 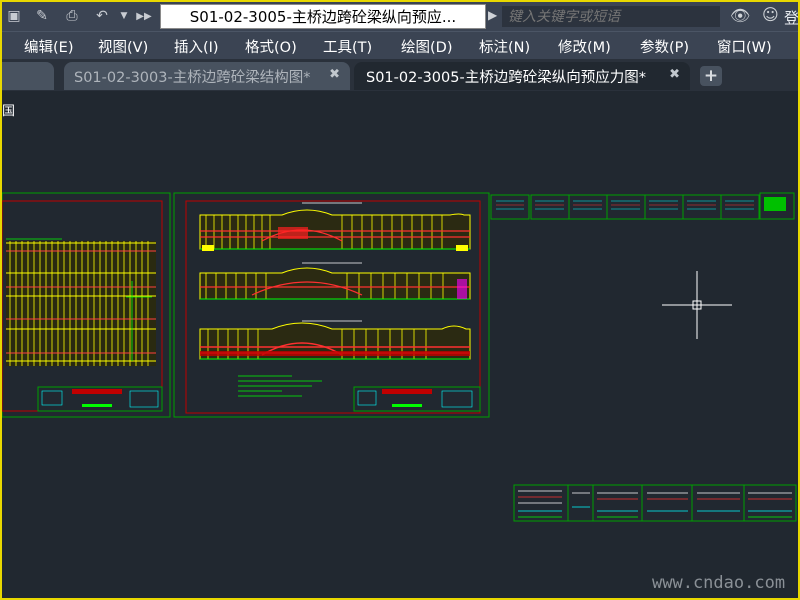 What do you see at coordinates (144, 16) in the screenshot?
I see `more-icon: ▶▶` at bounding box center [144, 16].